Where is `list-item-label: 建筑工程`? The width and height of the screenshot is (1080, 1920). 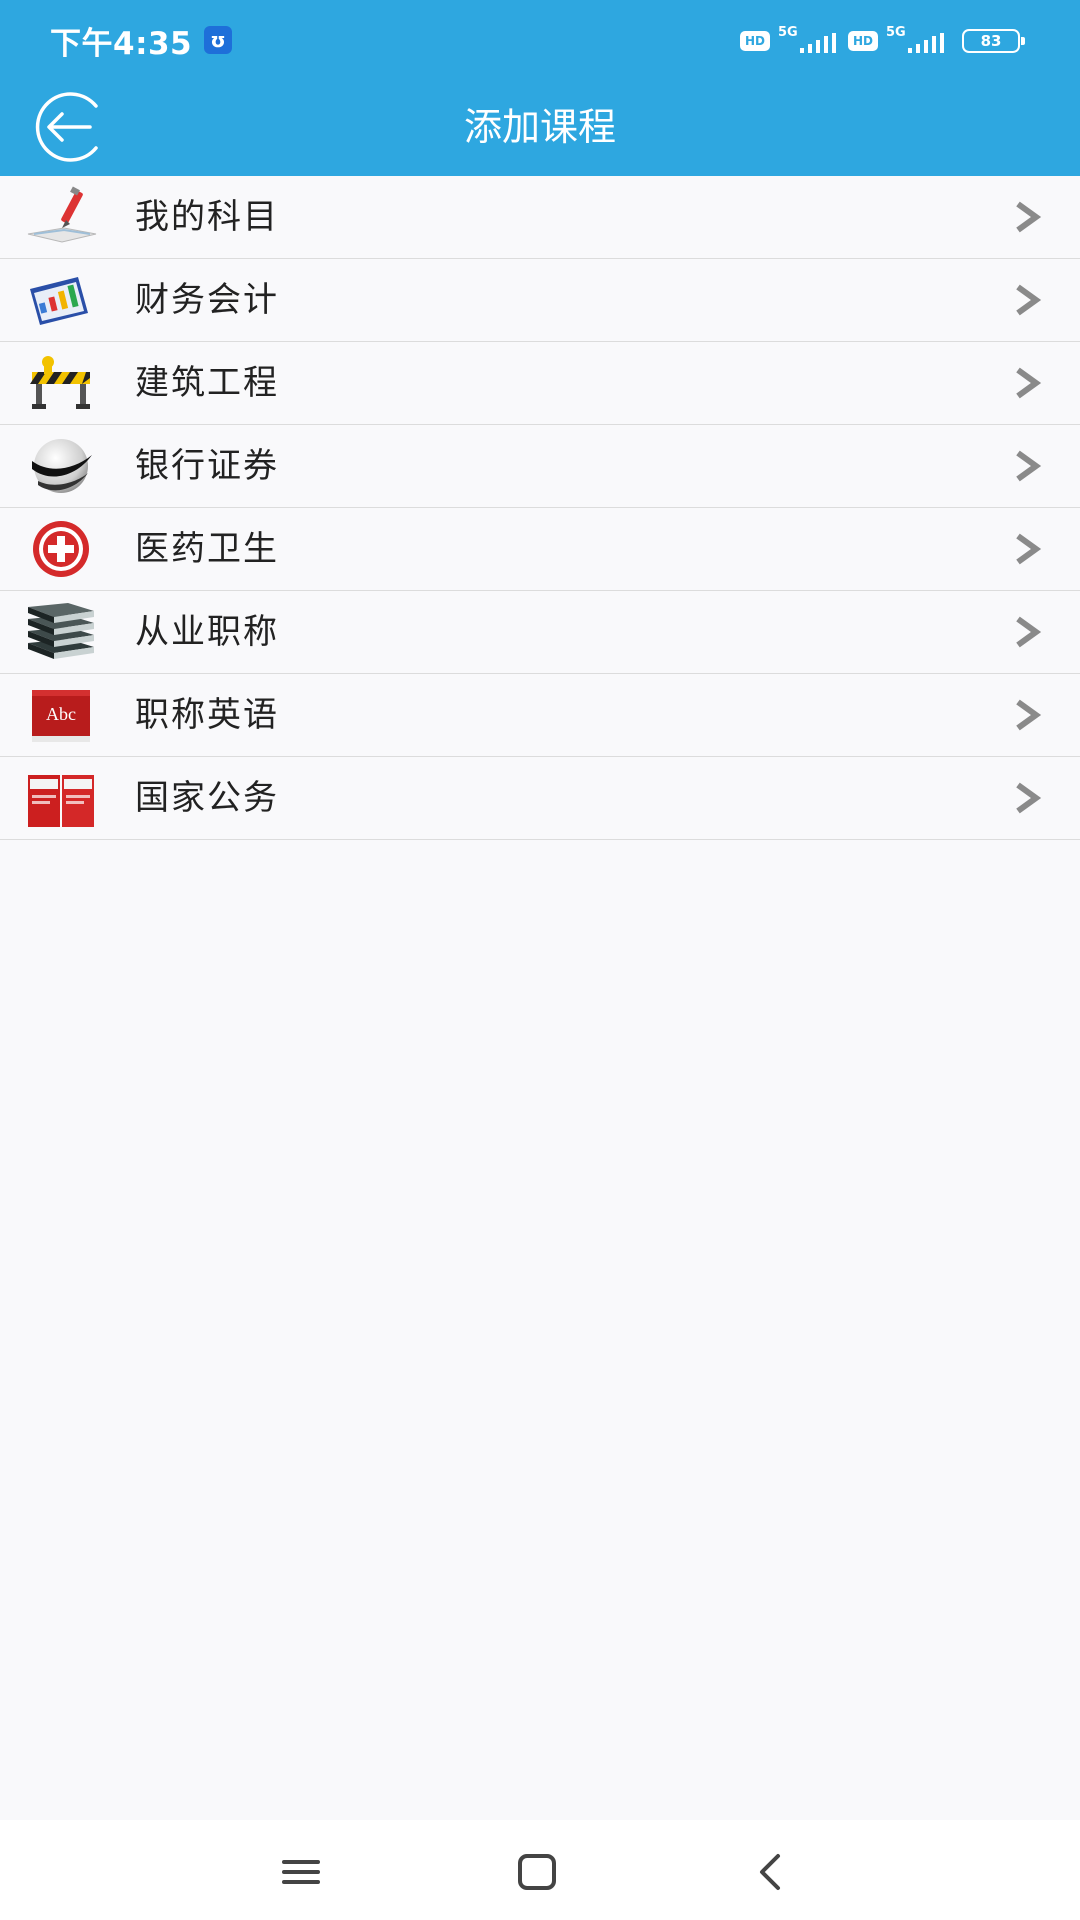 list-item-label: 建筑工程 is located at coordinates (207, 383).